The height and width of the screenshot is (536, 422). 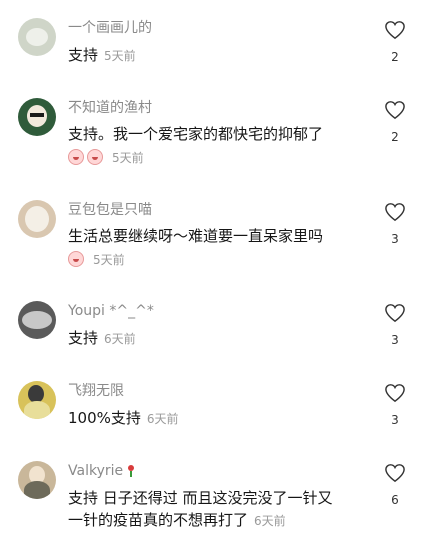 I want to click on comment-text: 100%支持, so click(x=104, y=418).